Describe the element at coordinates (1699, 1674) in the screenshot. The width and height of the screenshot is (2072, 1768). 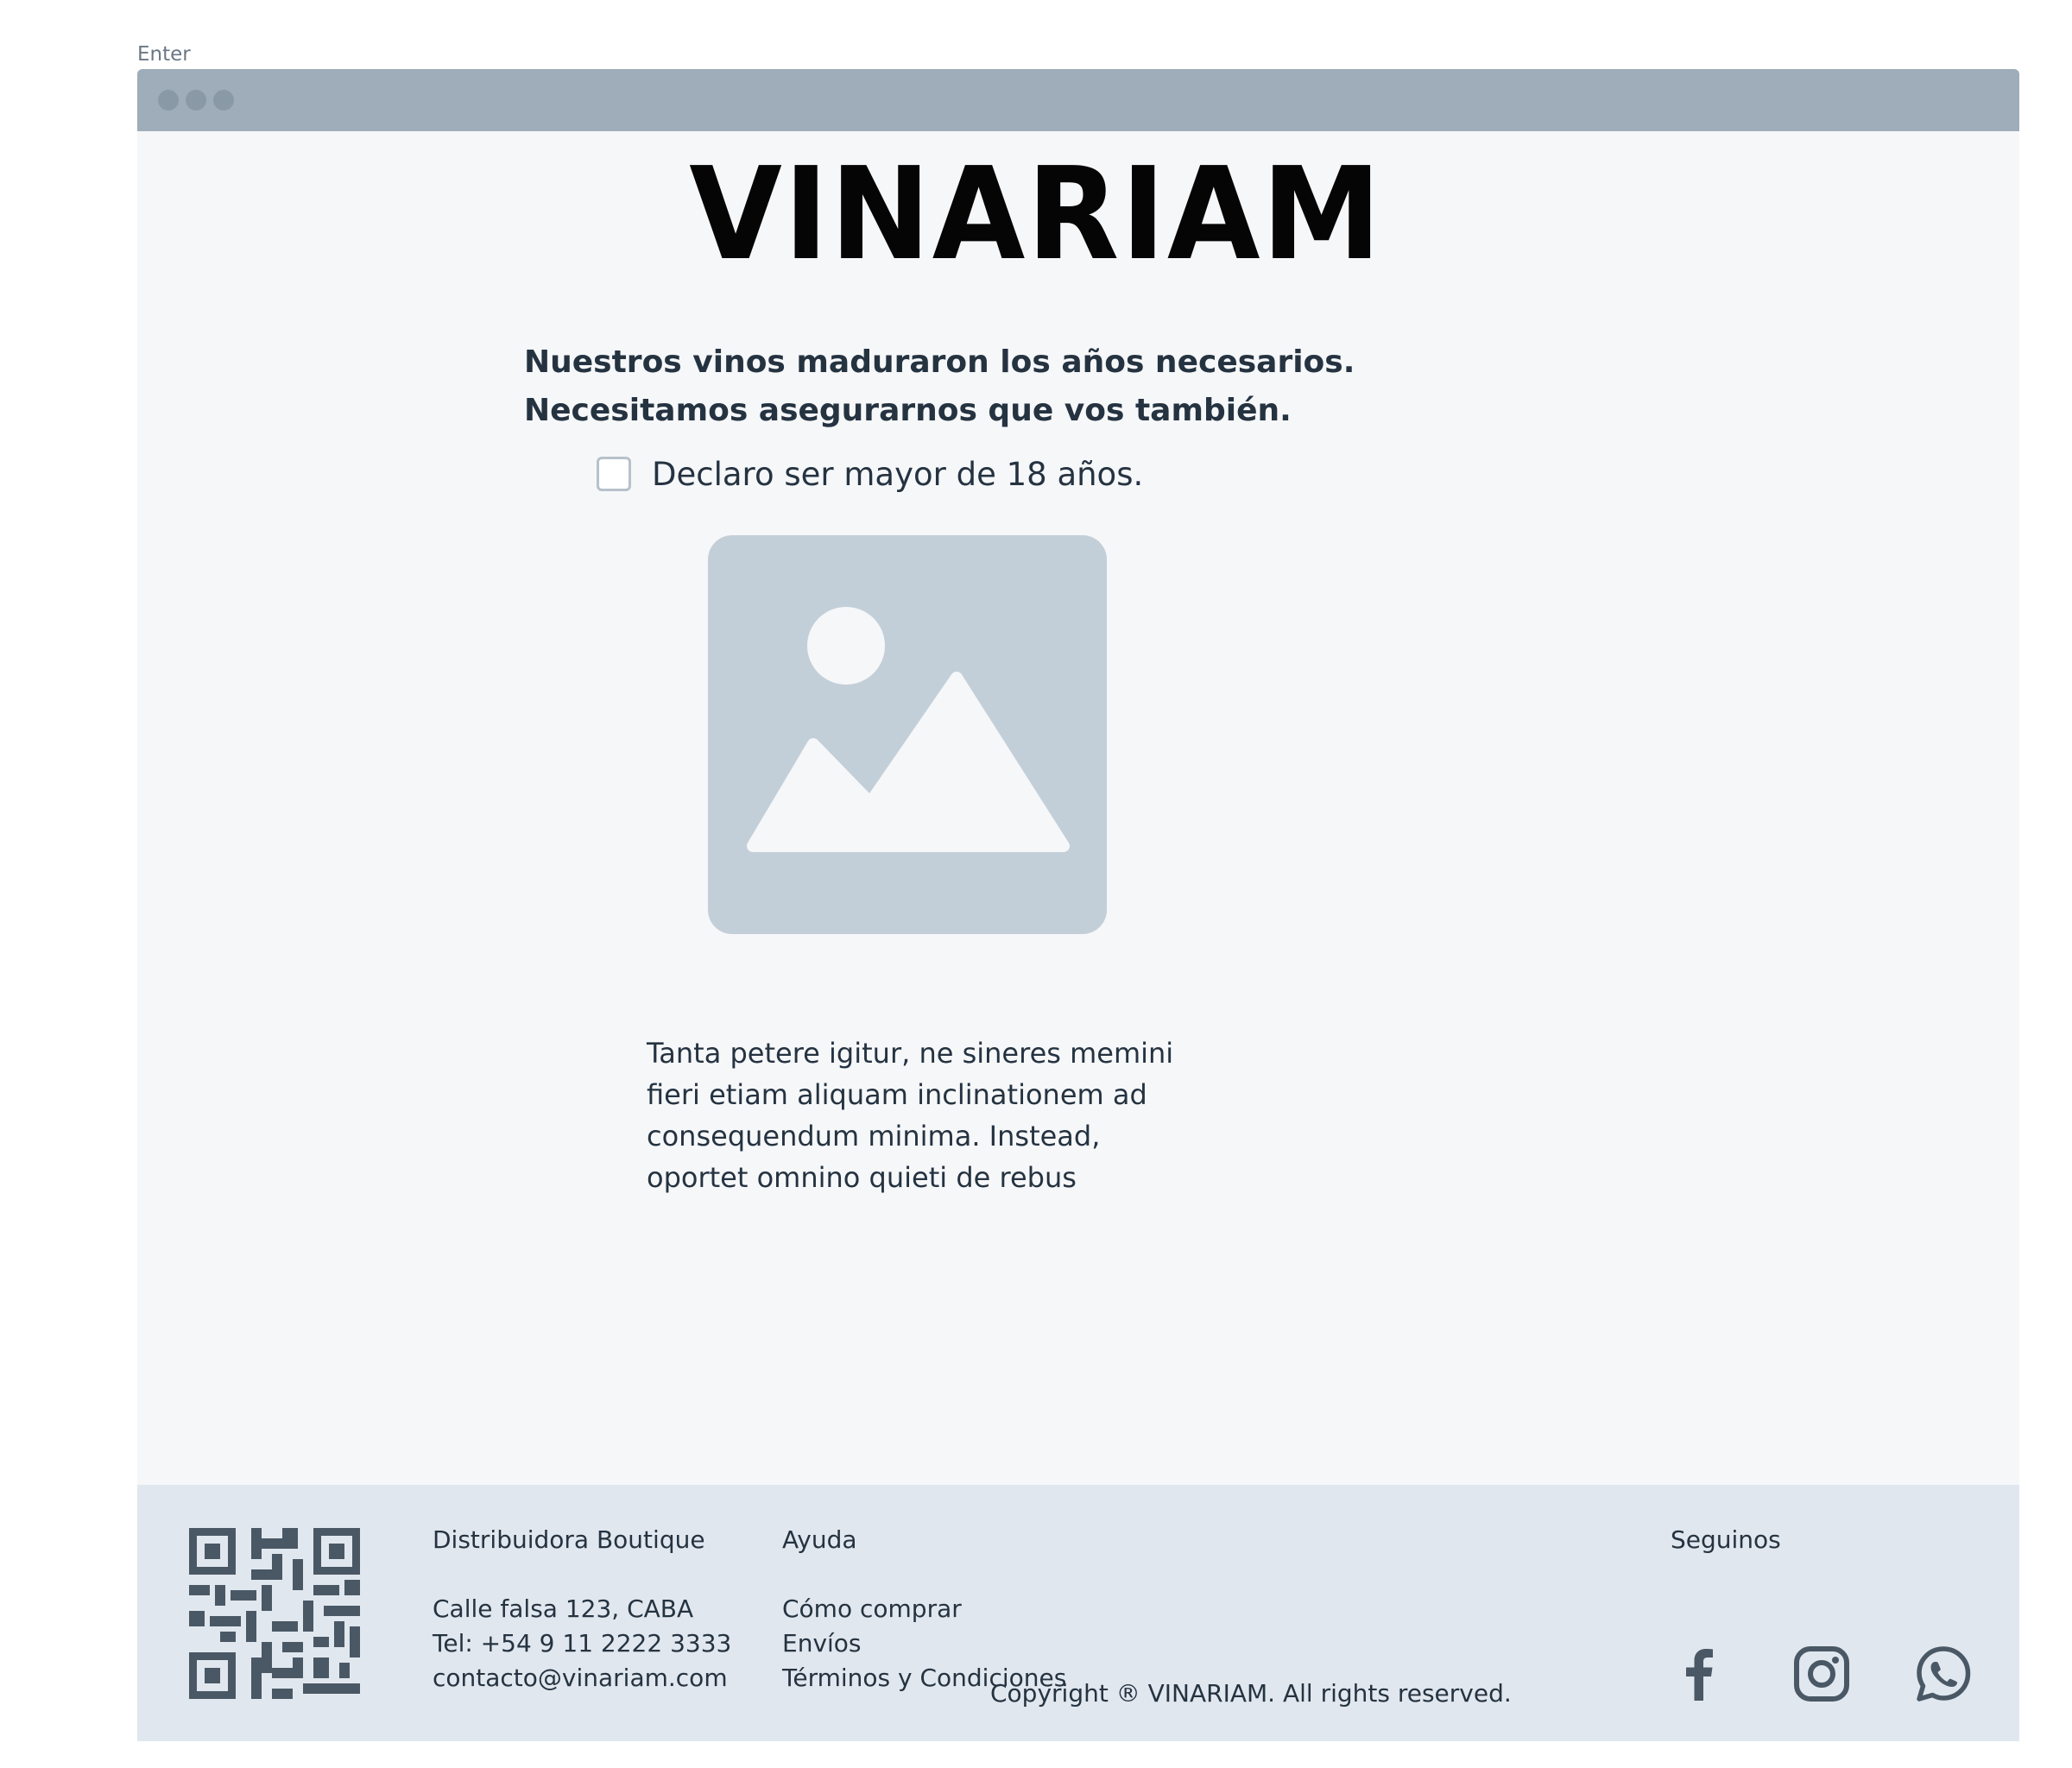
I see `facebook-icon` at that location.